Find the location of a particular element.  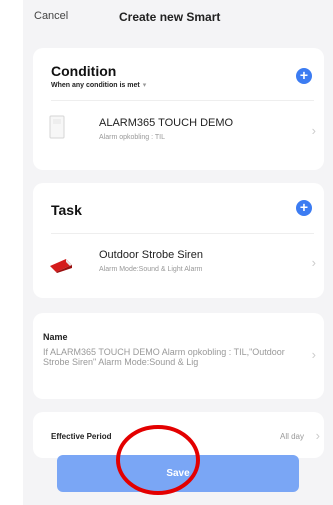

chevron-down-icon: ▾ is located at coordinates (144, 85).